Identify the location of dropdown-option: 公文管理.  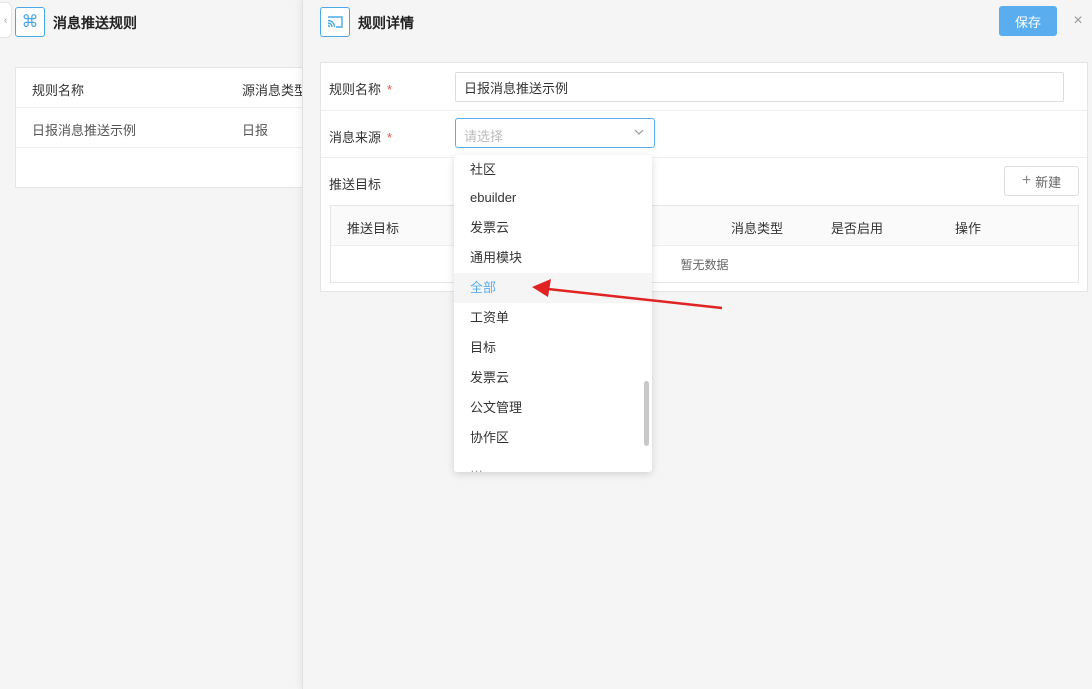
(553, 408).